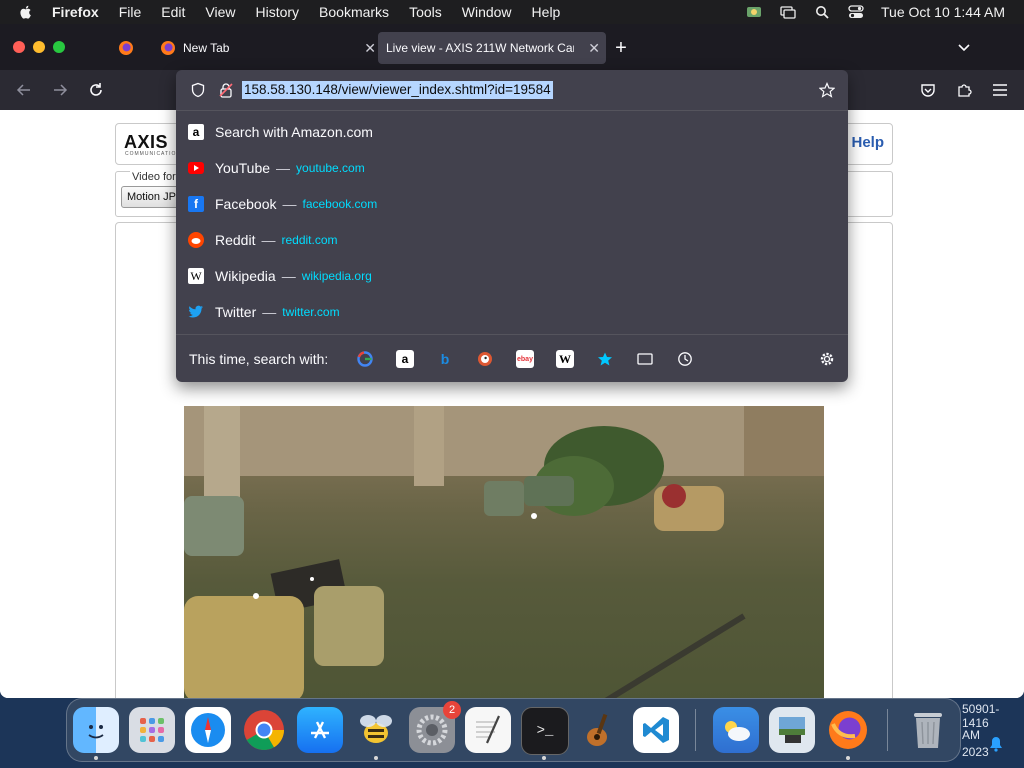 The image size is (1024, 768). What do you see at coordinates (236, 312) in the screenshot?
I see `suggestion-title: Twitter` at bounding box center [236, 312].